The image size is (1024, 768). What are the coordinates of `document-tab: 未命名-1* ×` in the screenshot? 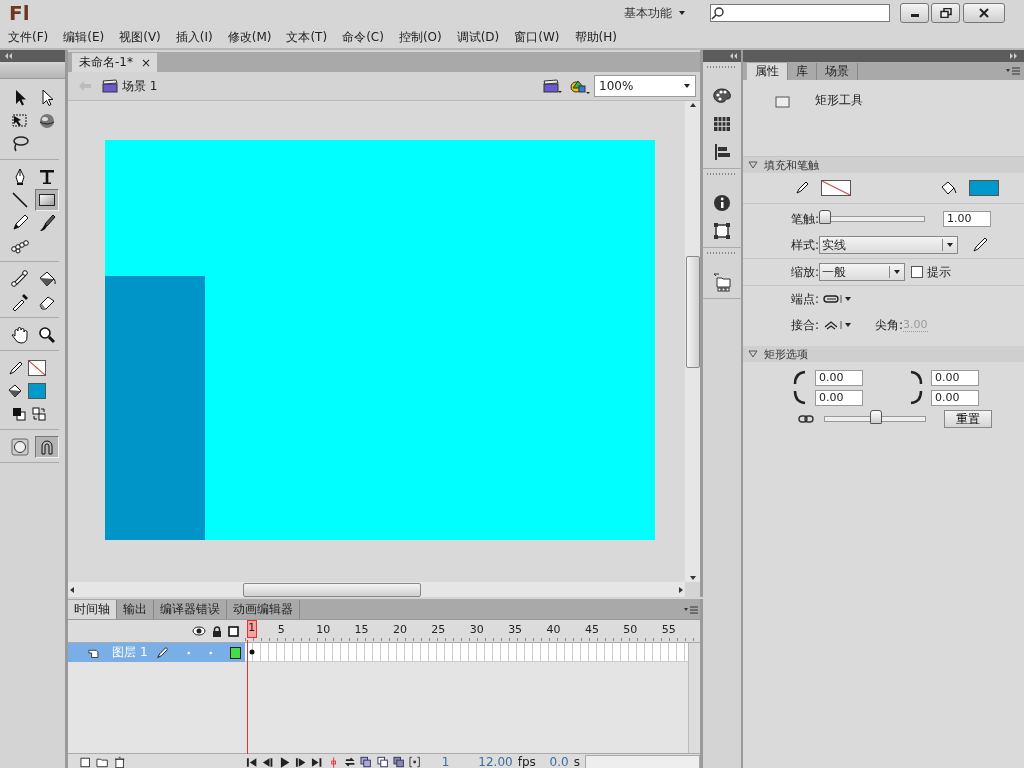 It's located at (115, 62).